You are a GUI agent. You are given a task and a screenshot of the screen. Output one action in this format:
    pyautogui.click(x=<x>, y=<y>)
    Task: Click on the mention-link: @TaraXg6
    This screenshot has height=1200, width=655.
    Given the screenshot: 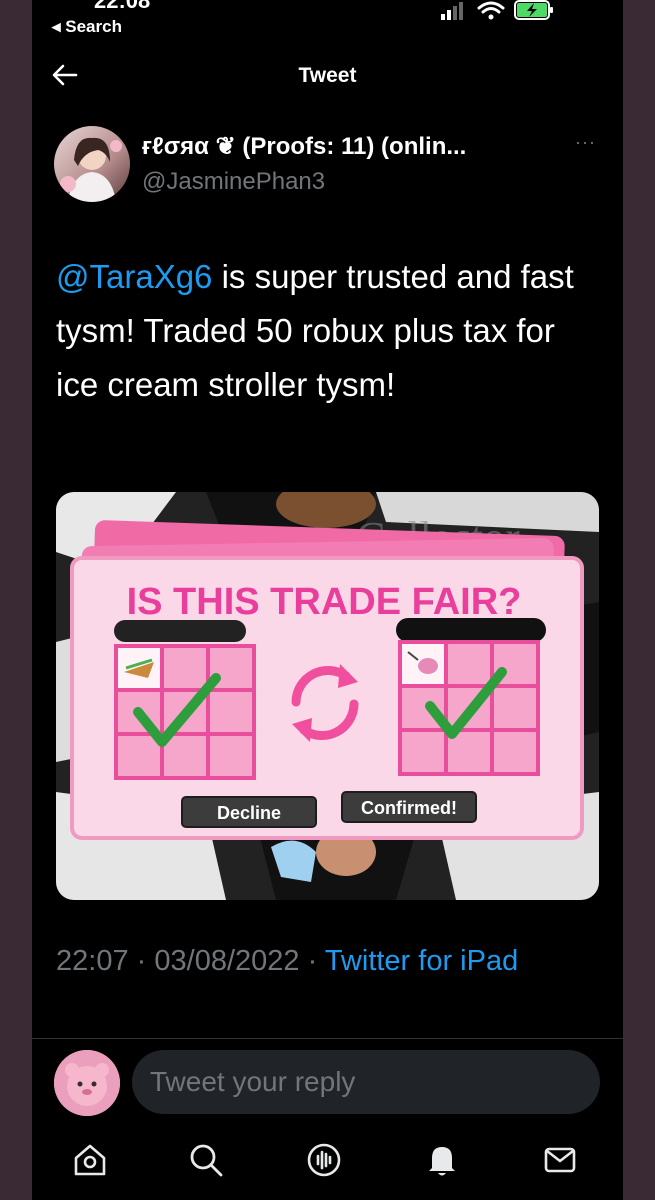 What is the action you would take?
    pyautogui.click(x=134, y=276)
    